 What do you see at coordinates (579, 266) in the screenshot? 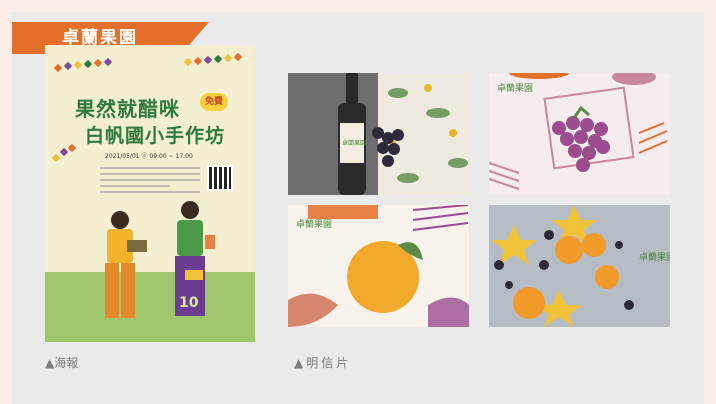
I see `postcard-oranges: 卓蘭果園` at bounding box center [579, 266].